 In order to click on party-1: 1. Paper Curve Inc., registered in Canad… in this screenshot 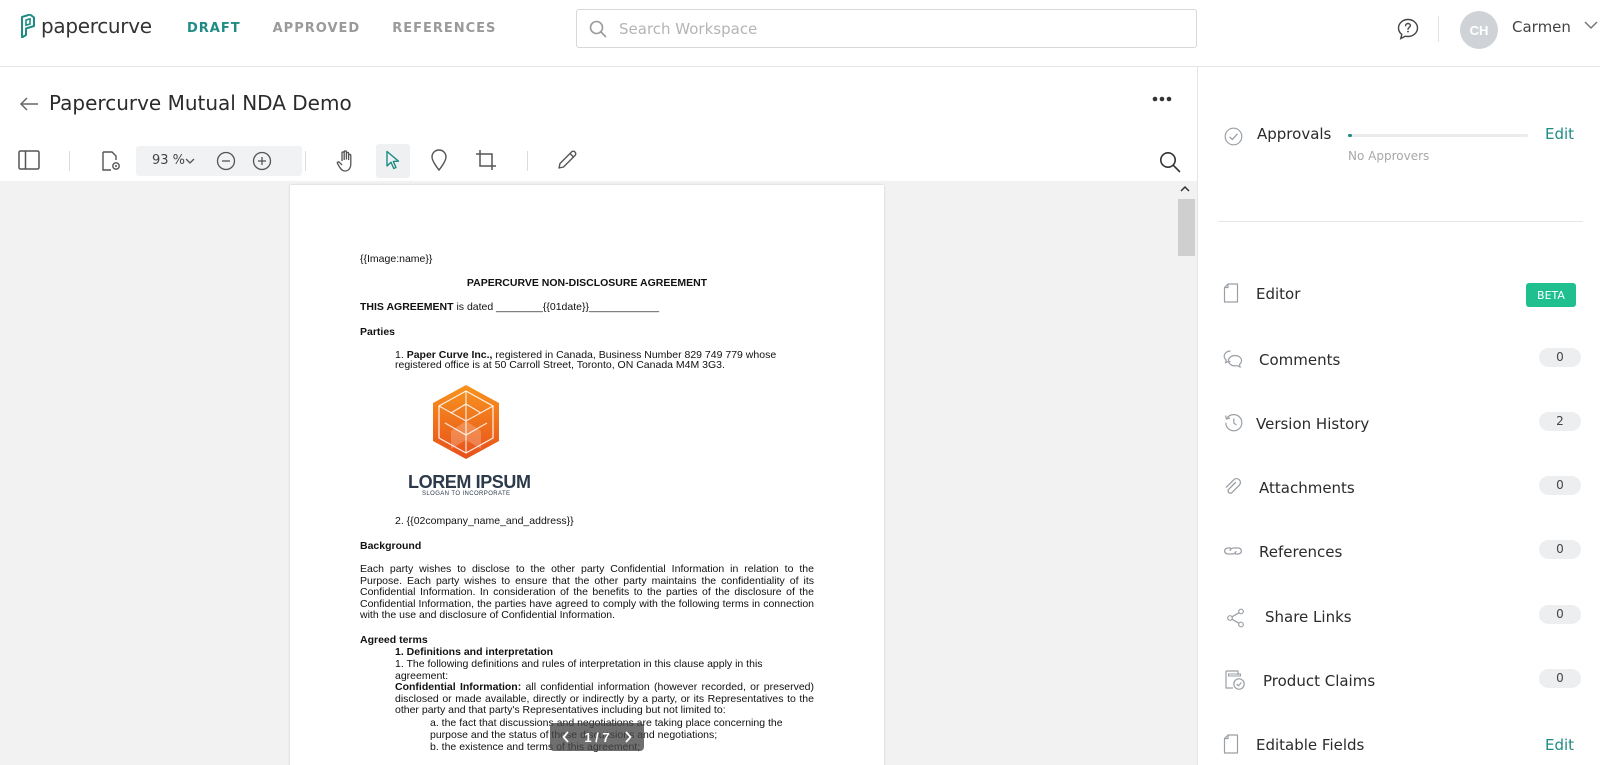, I will do `click(585, 360)`.